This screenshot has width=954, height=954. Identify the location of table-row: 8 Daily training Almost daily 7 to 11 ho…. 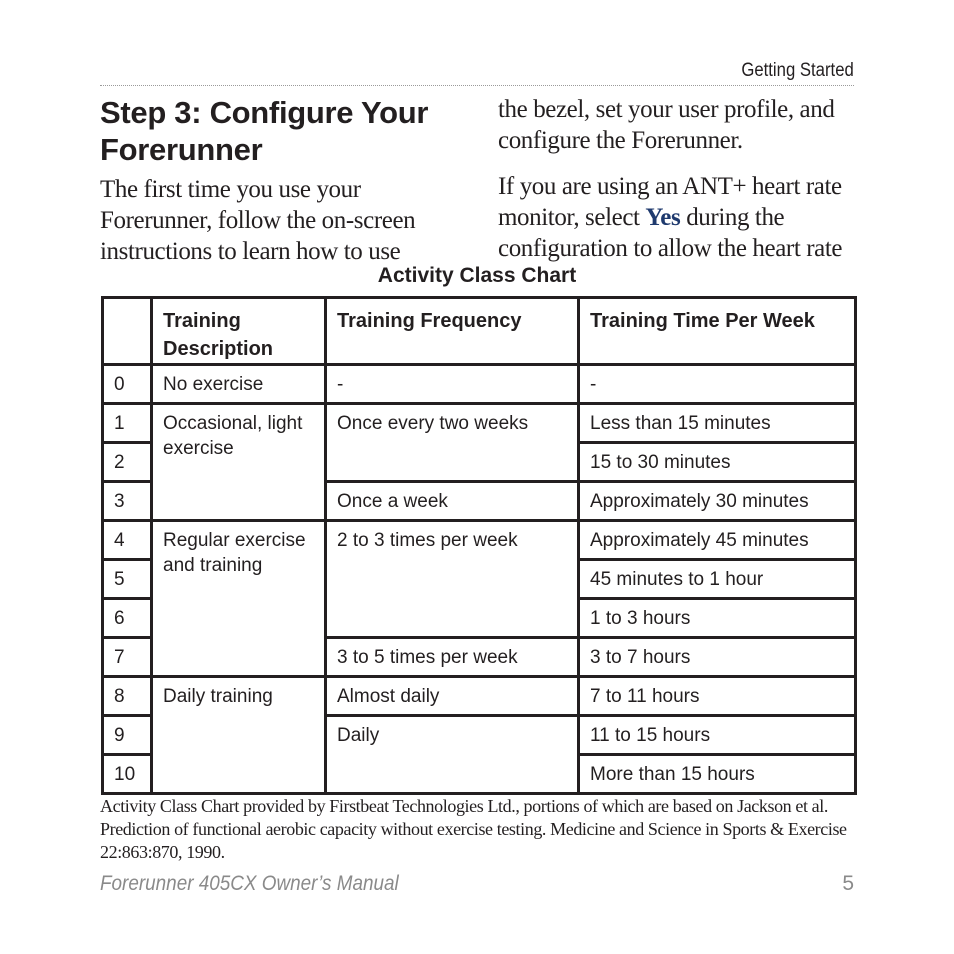
(479, 735).